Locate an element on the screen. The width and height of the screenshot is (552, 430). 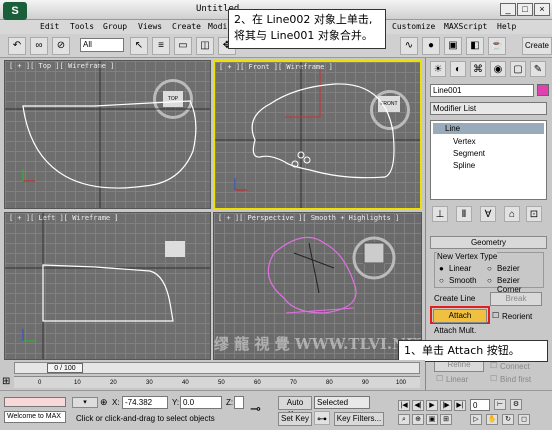
bind-first-label: Bind first is located at coordinates (516, 379).